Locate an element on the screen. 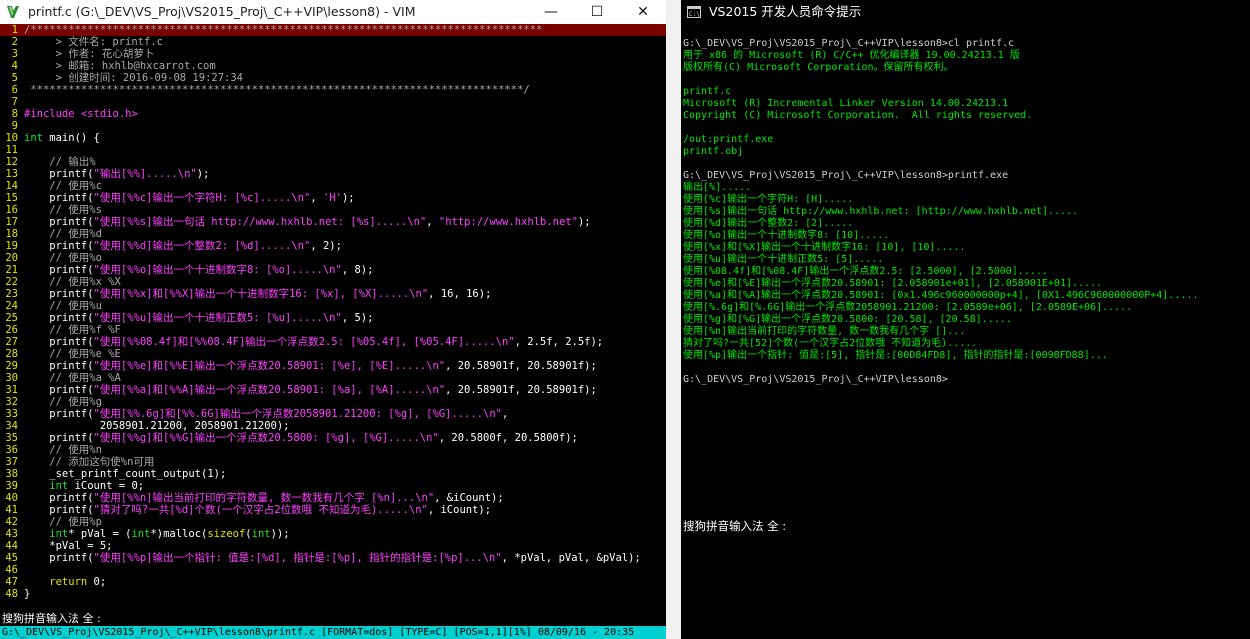 The width and height of the screenshot is (1250, 639). code-token: "http://www.hxhlb.net" is located at coordinates (508, 222).